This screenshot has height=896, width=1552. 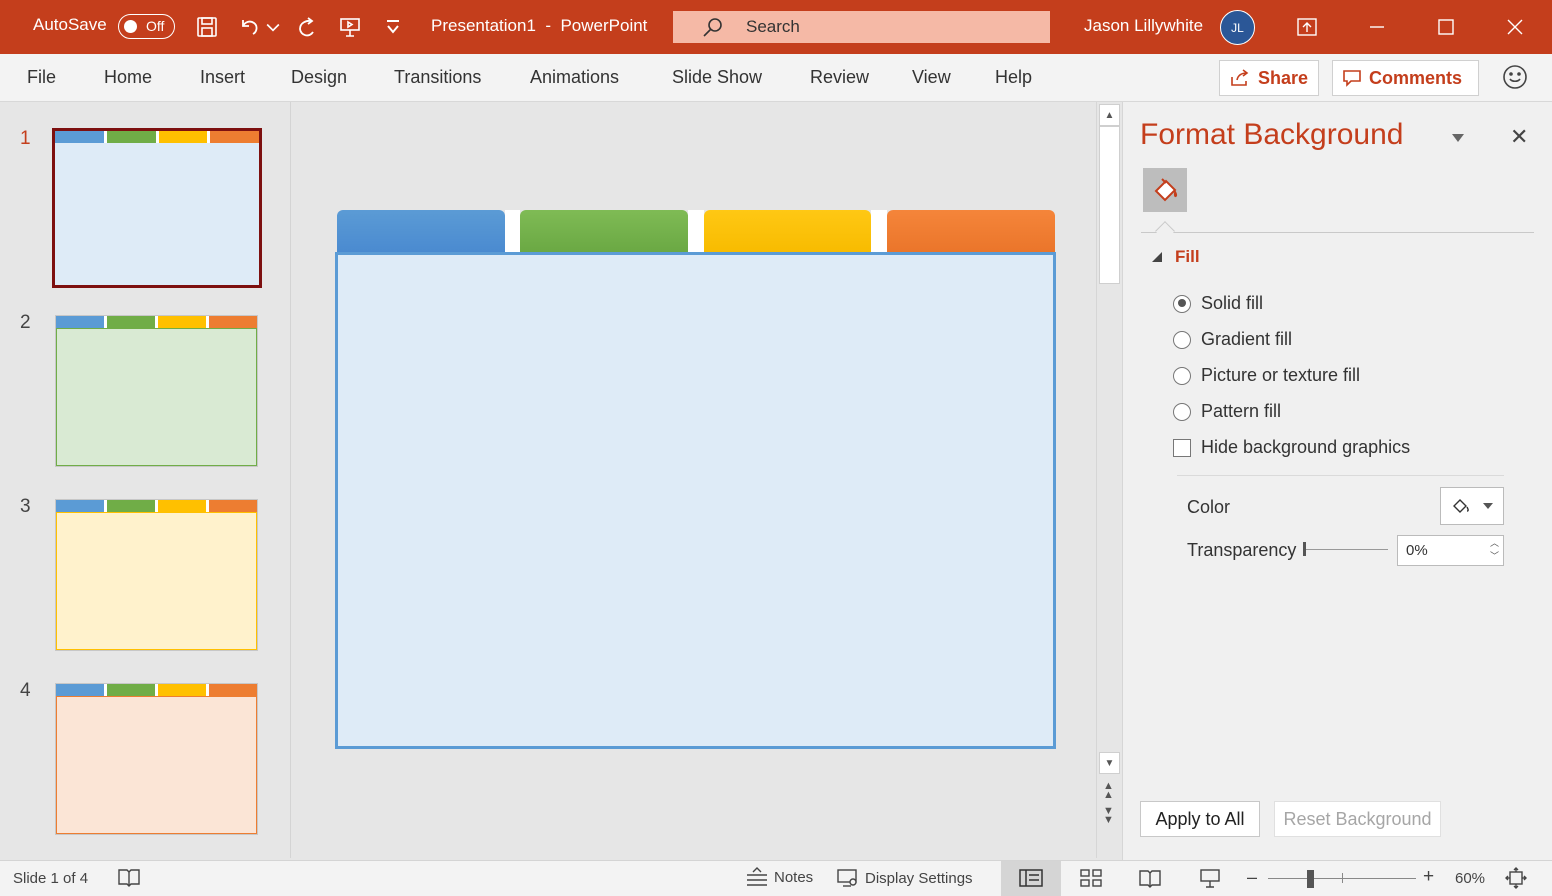 What do you see at coordinates (1109, 763) in the screenshot?
I see `scroll-down-icon: ▼` at bounding box center [1109, 763].